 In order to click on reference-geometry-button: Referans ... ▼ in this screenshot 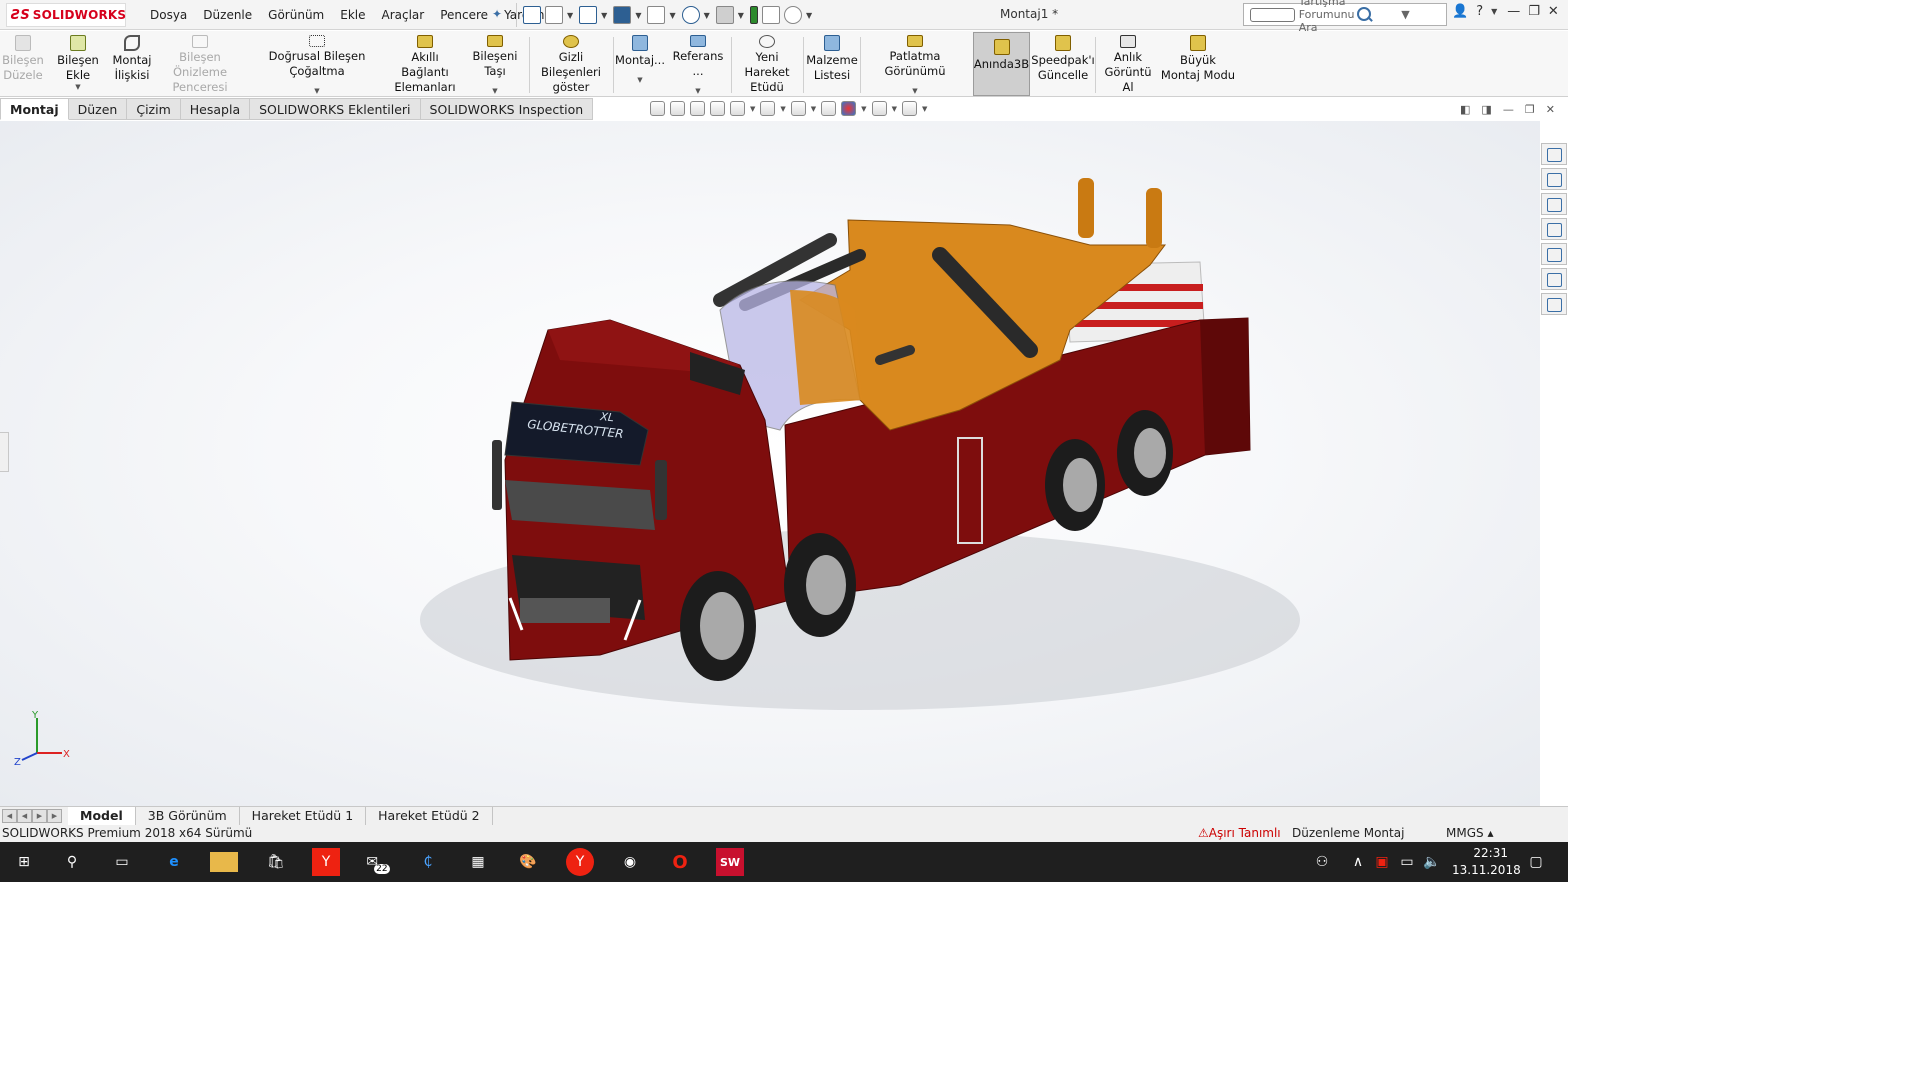, I will do `click(698, 65)`.